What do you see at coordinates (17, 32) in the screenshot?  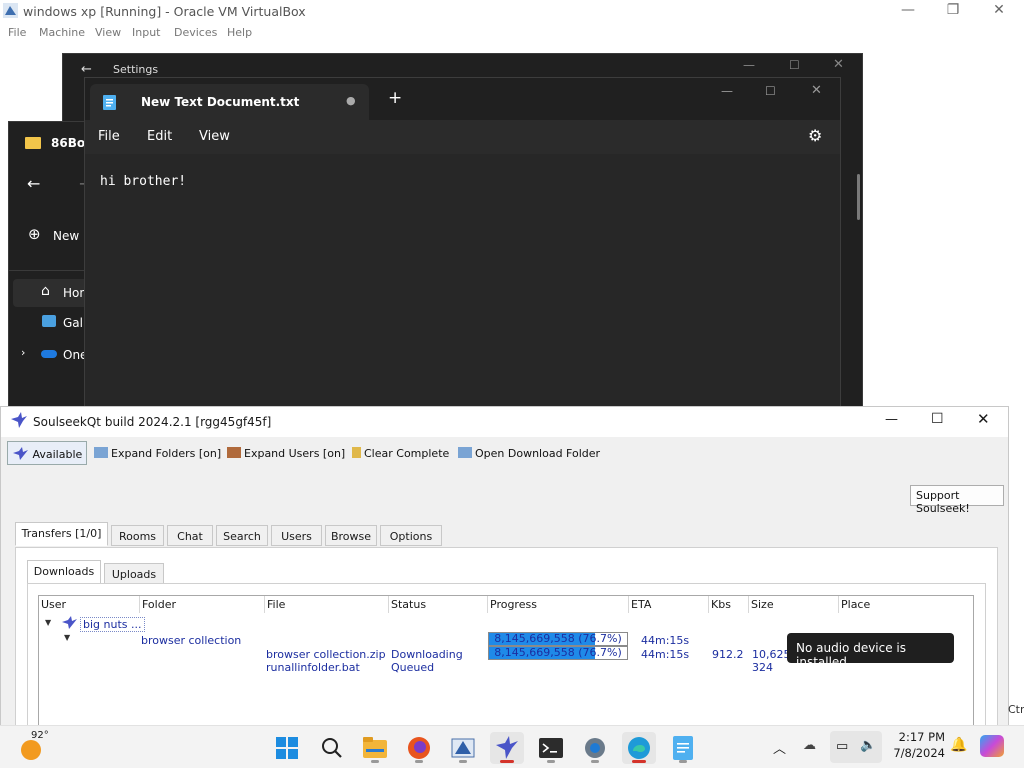 I see `menu-file: File` at bounding box center [17, 32].